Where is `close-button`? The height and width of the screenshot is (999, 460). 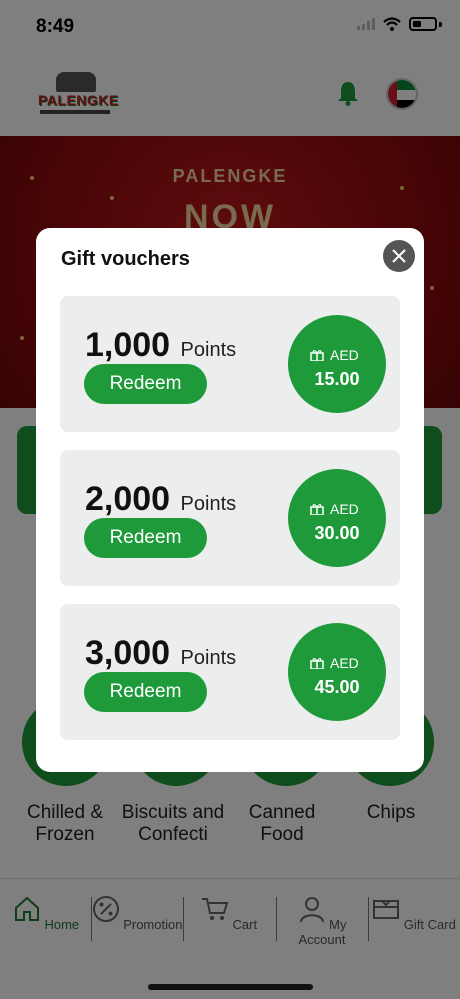
close-button is located at coordinates (399, 256).